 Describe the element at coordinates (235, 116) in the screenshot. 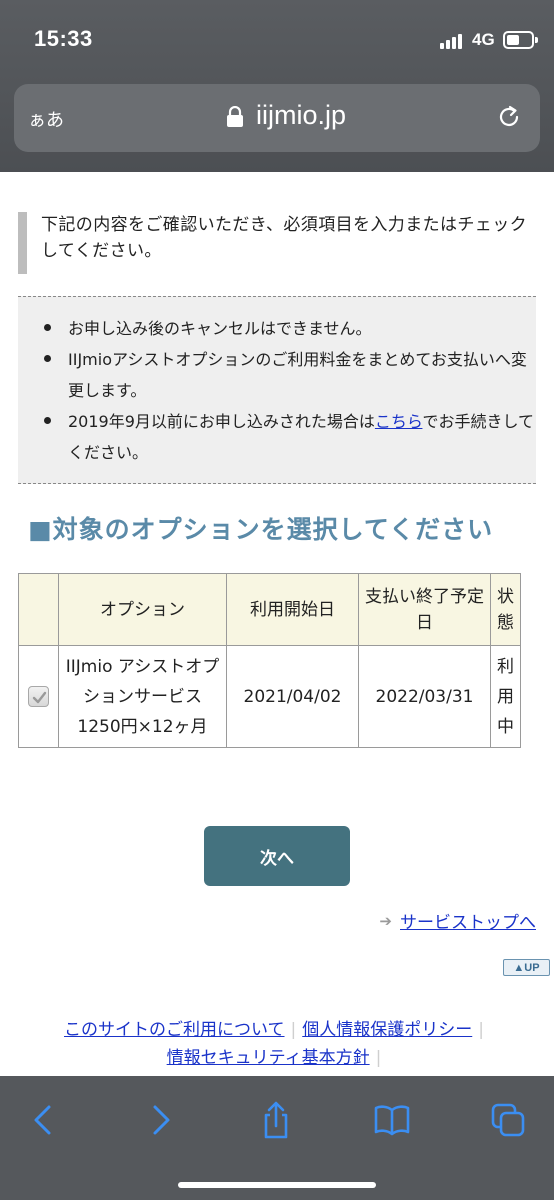

I see `lock-icon` at that location.